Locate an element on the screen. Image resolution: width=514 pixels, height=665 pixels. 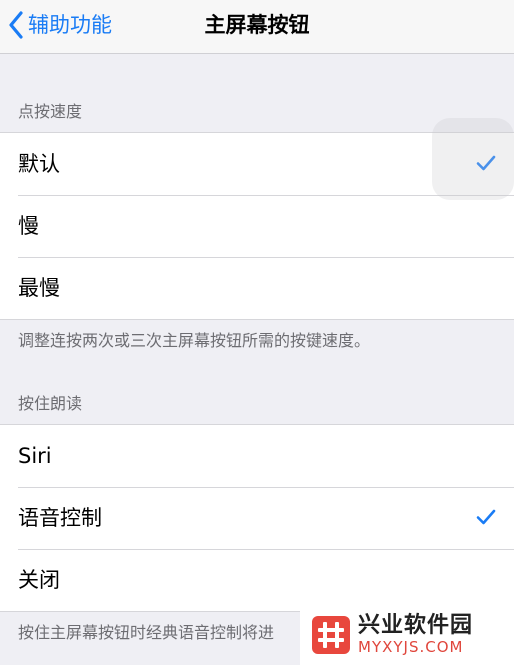
click-speed-footer: 调整连按两次或三次主屏幕按钮所需的按键速度。 is located at coordinates (194, 340).